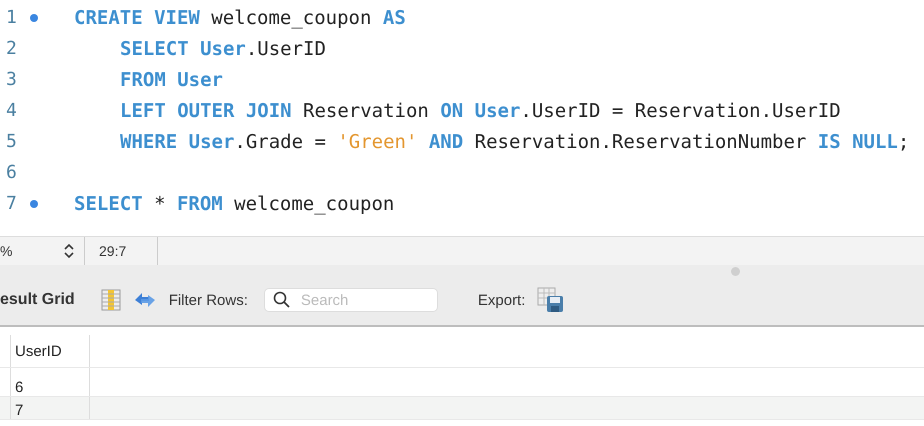 The width and height of the screenshot is (924, 426). I want to click on export-icon, so click(551, 300).